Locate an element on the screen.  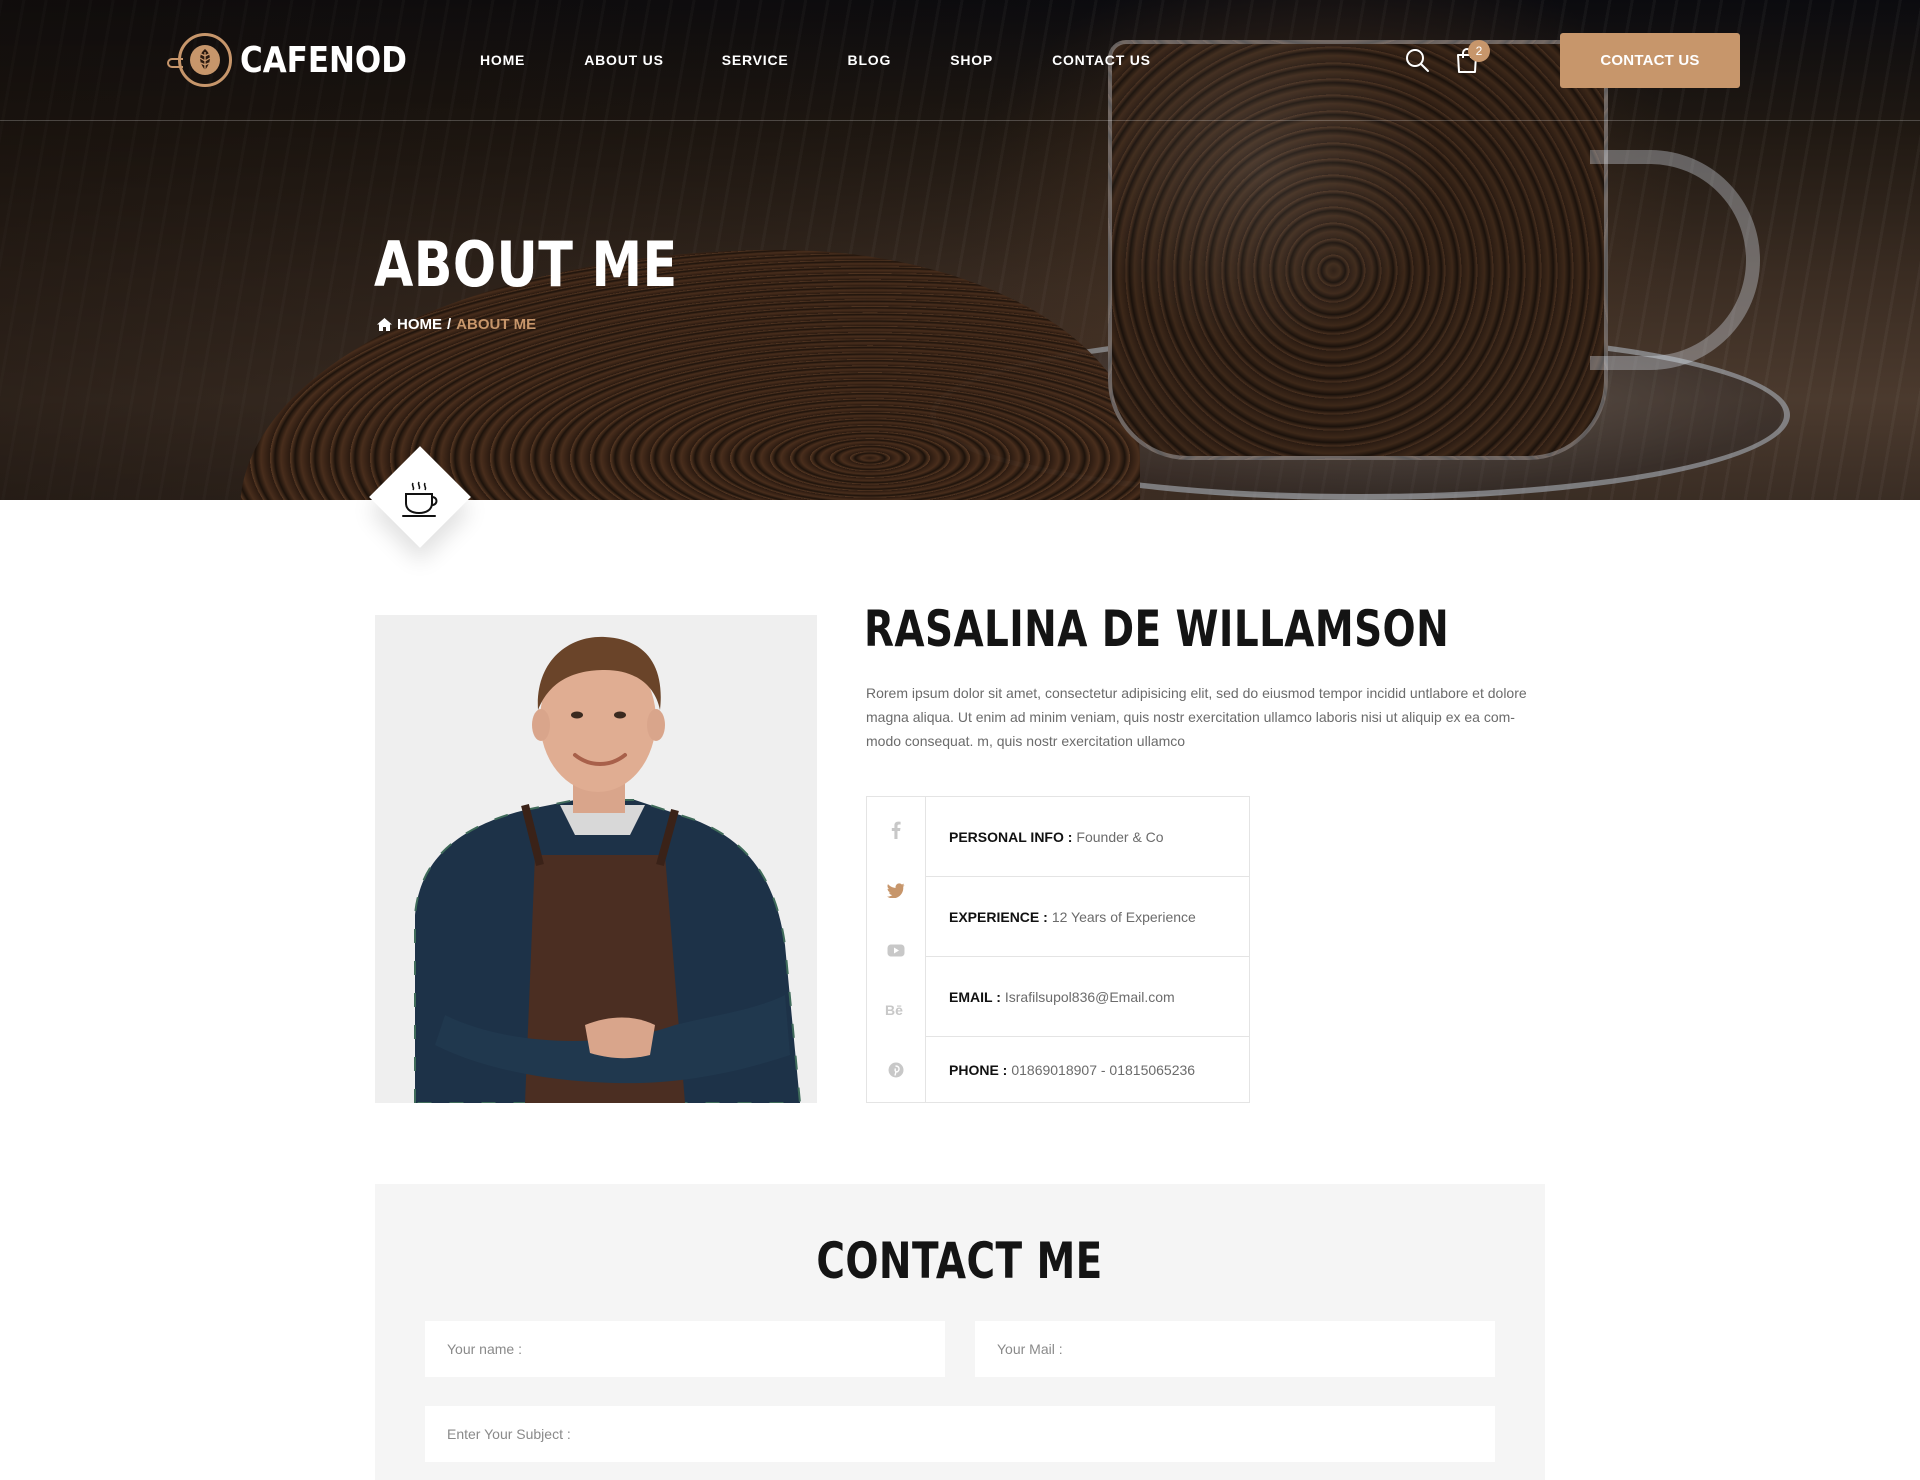
contact-us-button: CONTACT US is located at coordinates (1650, 60).